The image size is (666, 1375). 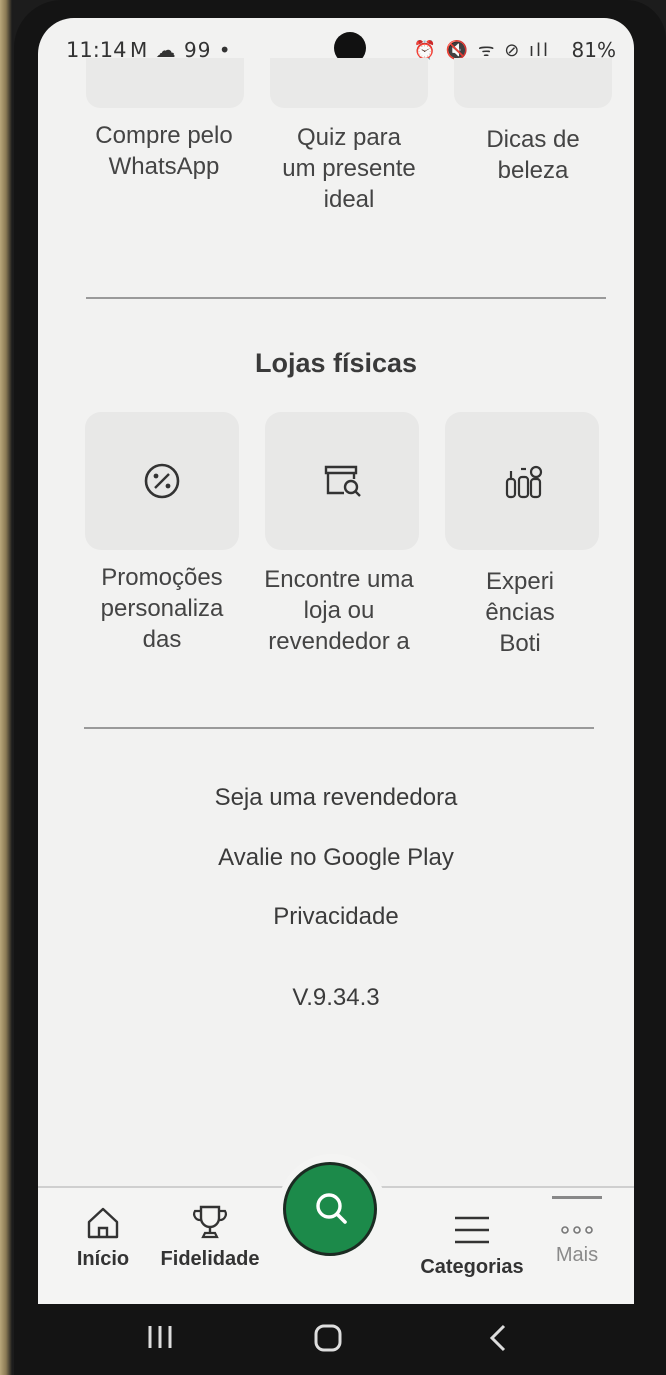 I want to click on quiz-tile, so click(x=349, y=83).